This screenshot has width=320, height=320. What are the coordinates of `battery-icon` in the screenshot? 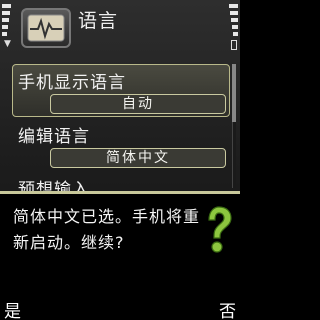 It's located at (234, 45).